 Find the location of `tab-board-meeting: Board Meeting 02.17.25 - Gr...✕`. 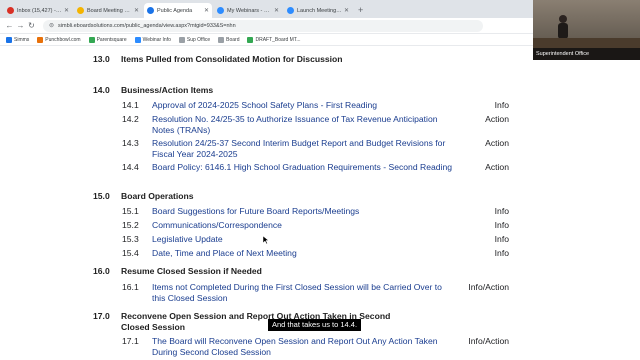

tab-board-meeting: Board Meeting 02.17.25 - Gr...✕ is located at coordinates (108, 10).